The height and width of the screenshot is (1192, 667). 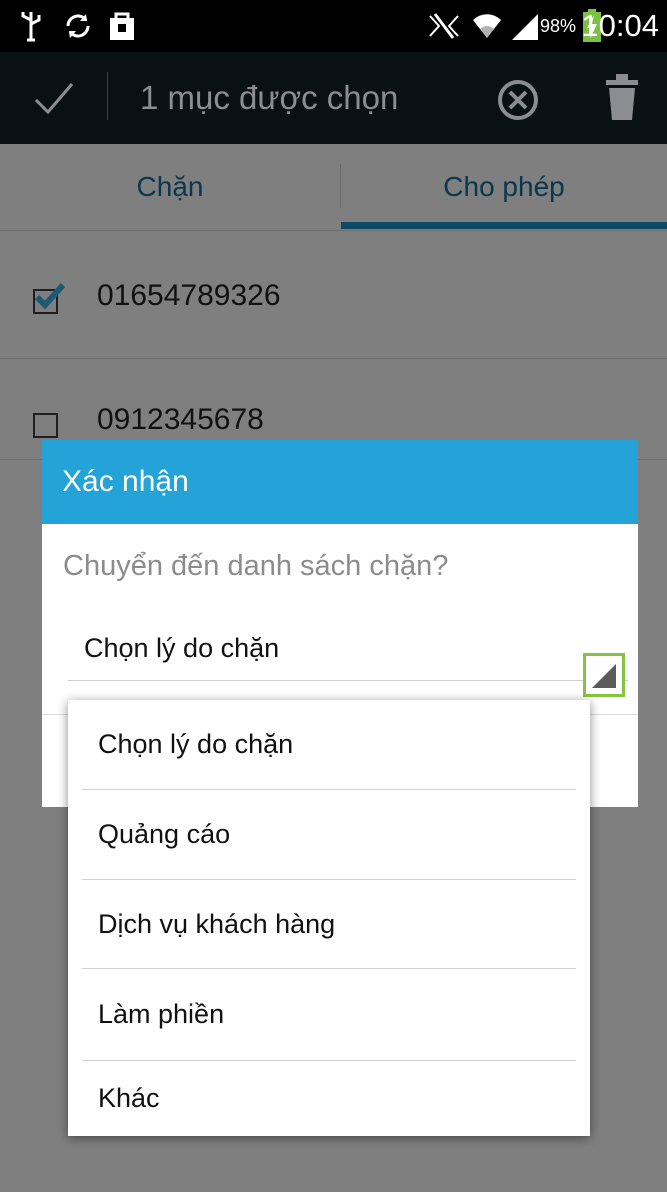 I want to click on tab-bar: Chặn Cho phép, so click(x=333, y=187).